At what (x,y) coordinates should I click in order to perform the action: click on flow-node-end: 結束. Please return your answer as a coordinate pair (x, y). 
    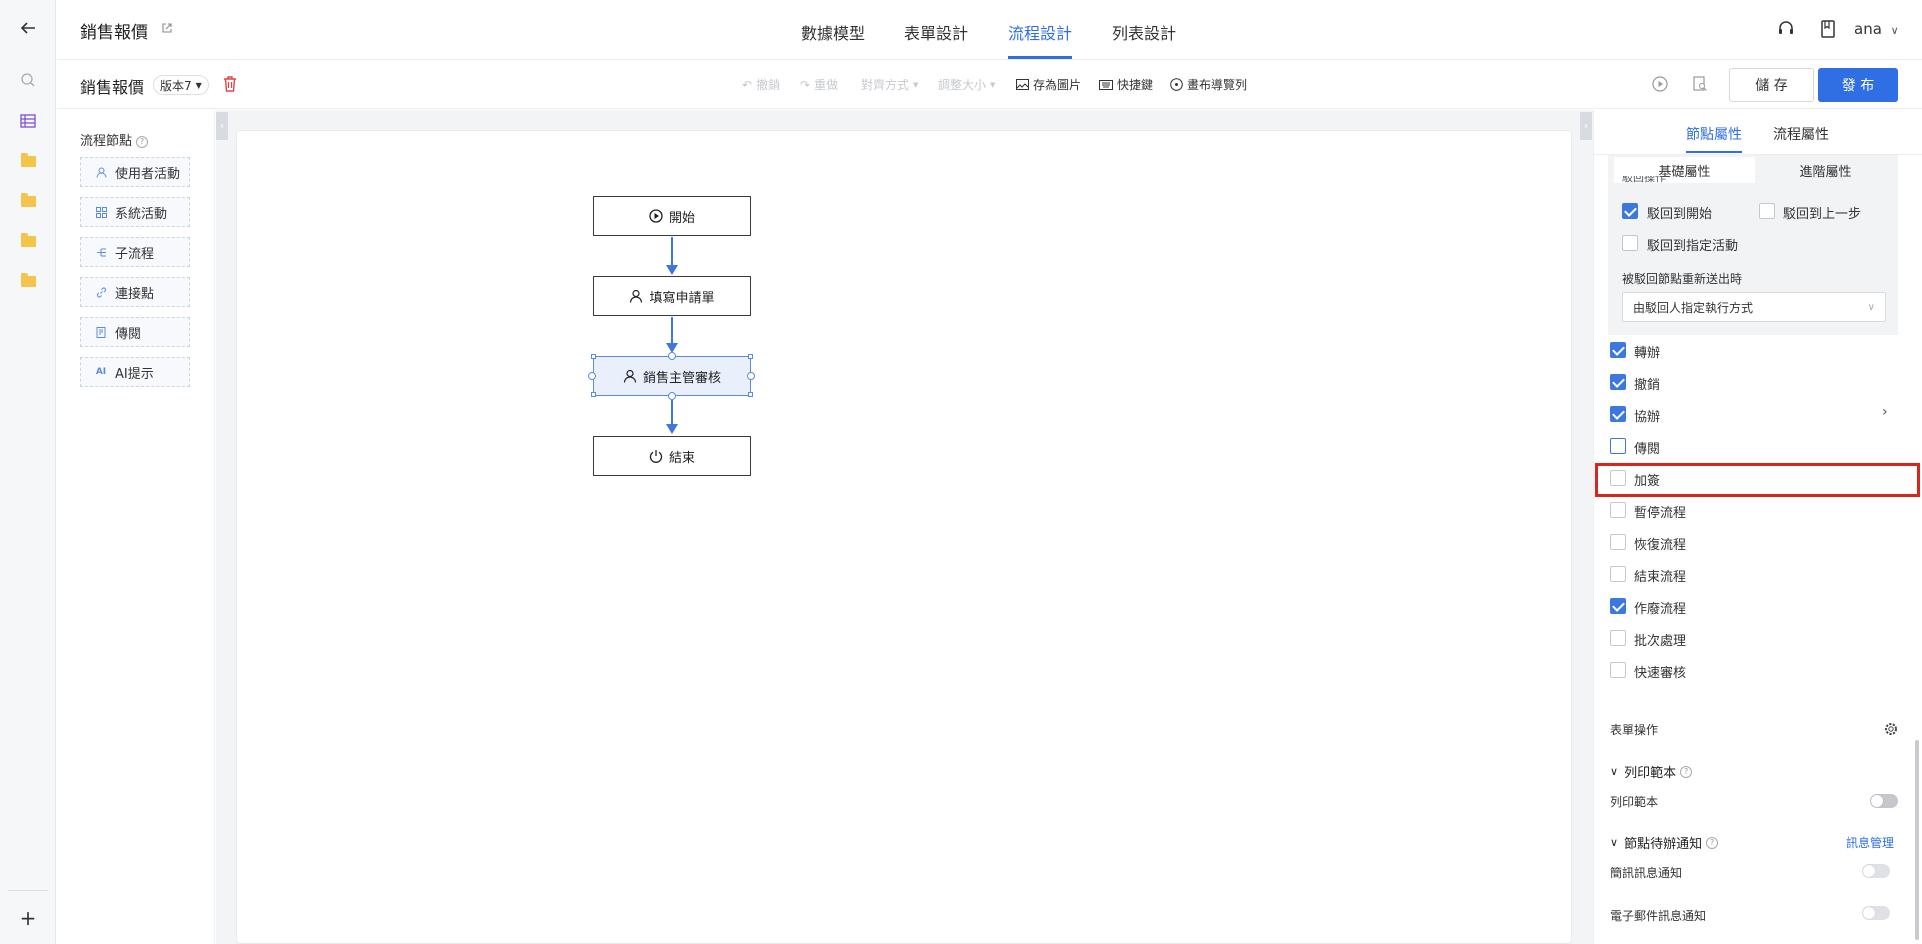
    Looking at the image, I should click on (672, 456).